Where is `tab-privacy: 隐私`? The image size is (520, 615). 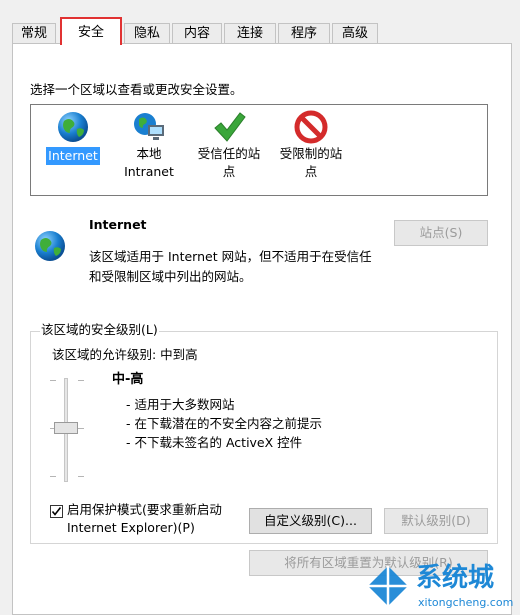 tab-privacy: 隐私 is located at coordinates (147, 33).